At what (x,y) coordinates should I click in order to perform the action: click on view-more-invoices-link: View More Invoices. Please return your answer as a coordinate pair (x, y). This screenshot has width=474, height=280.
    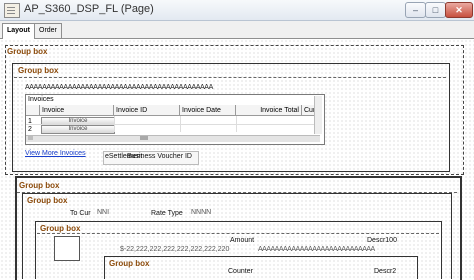
    Looking at the image, I should click on (55, 153).